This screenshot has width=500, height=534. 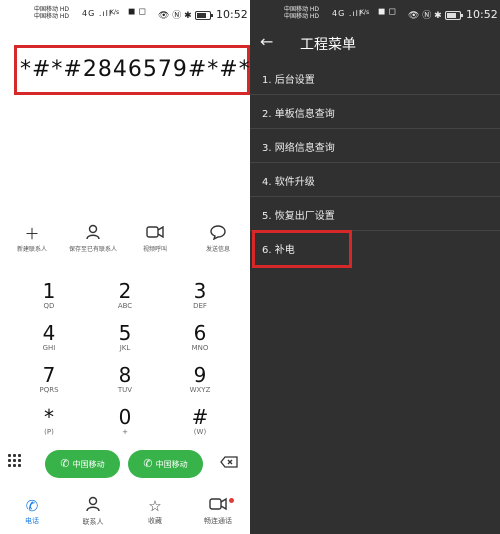 I want to click on key-7: 7 PQRS, so click(x=49, y=379).